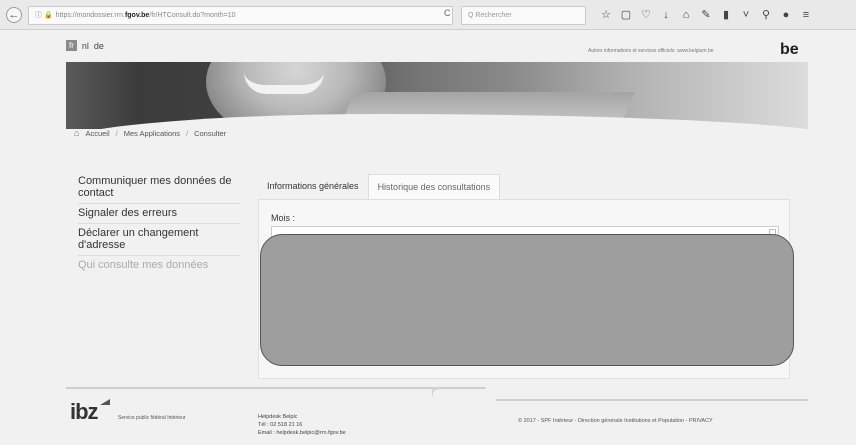  I want to click on footer-divider, so click(437, 394).